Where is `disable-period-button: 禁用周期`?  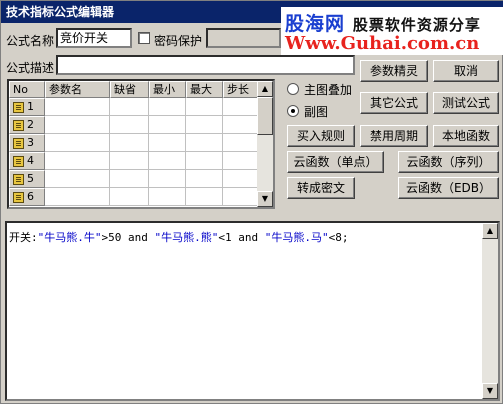 disable-period-button: 禁用周期 is located at coordinates (394, 136).